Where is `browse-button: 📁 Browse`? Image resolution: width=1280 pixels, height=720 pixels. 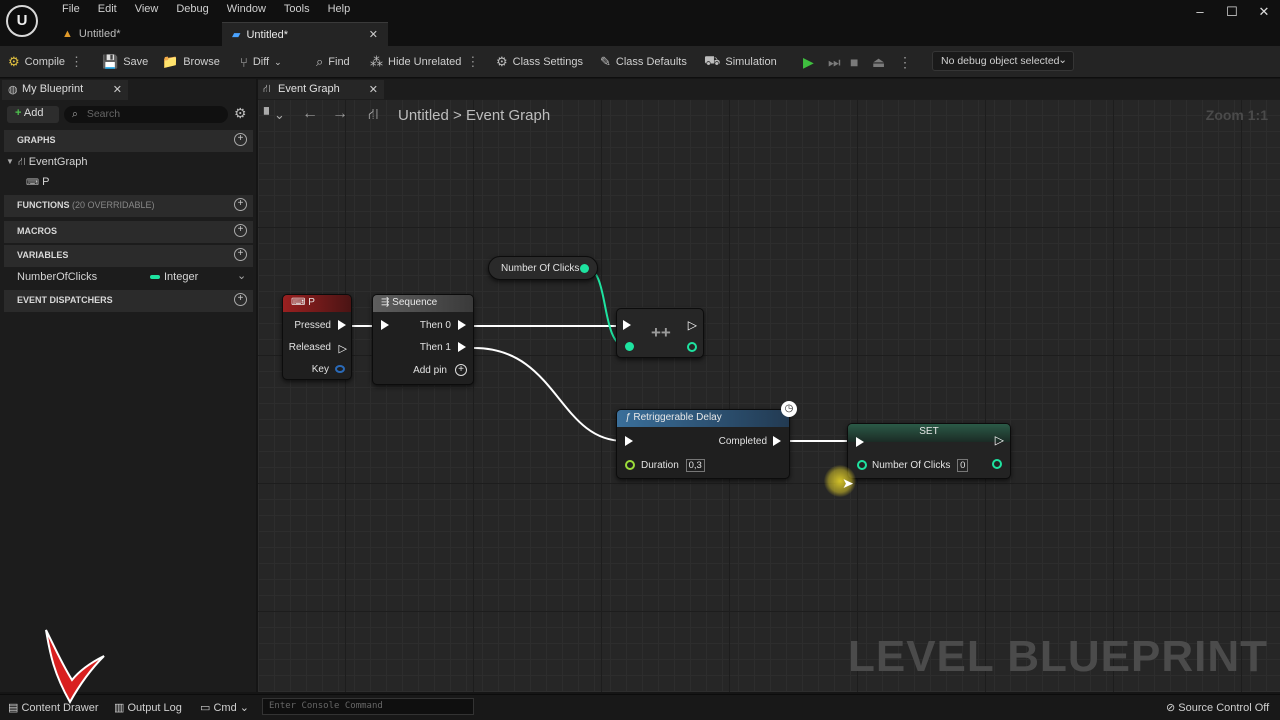
browse-button: 📁 Browse is located at coordinates (191, 62).